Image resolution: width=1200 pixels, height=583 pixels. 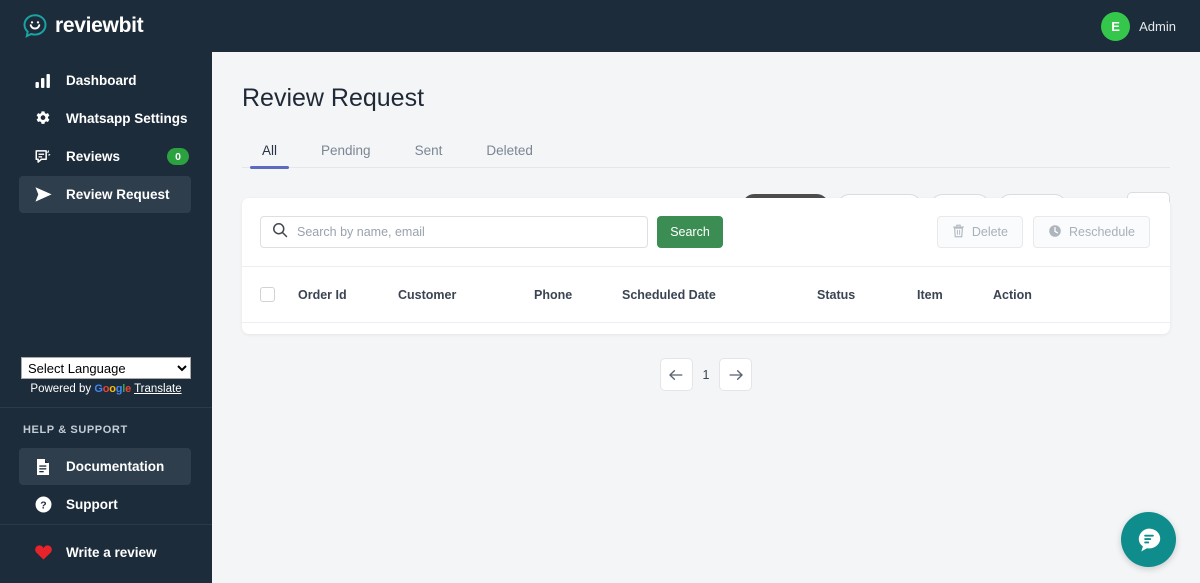 I want to click on bulk-actions: Delete Reschedule, so click(x=1043, y=232).